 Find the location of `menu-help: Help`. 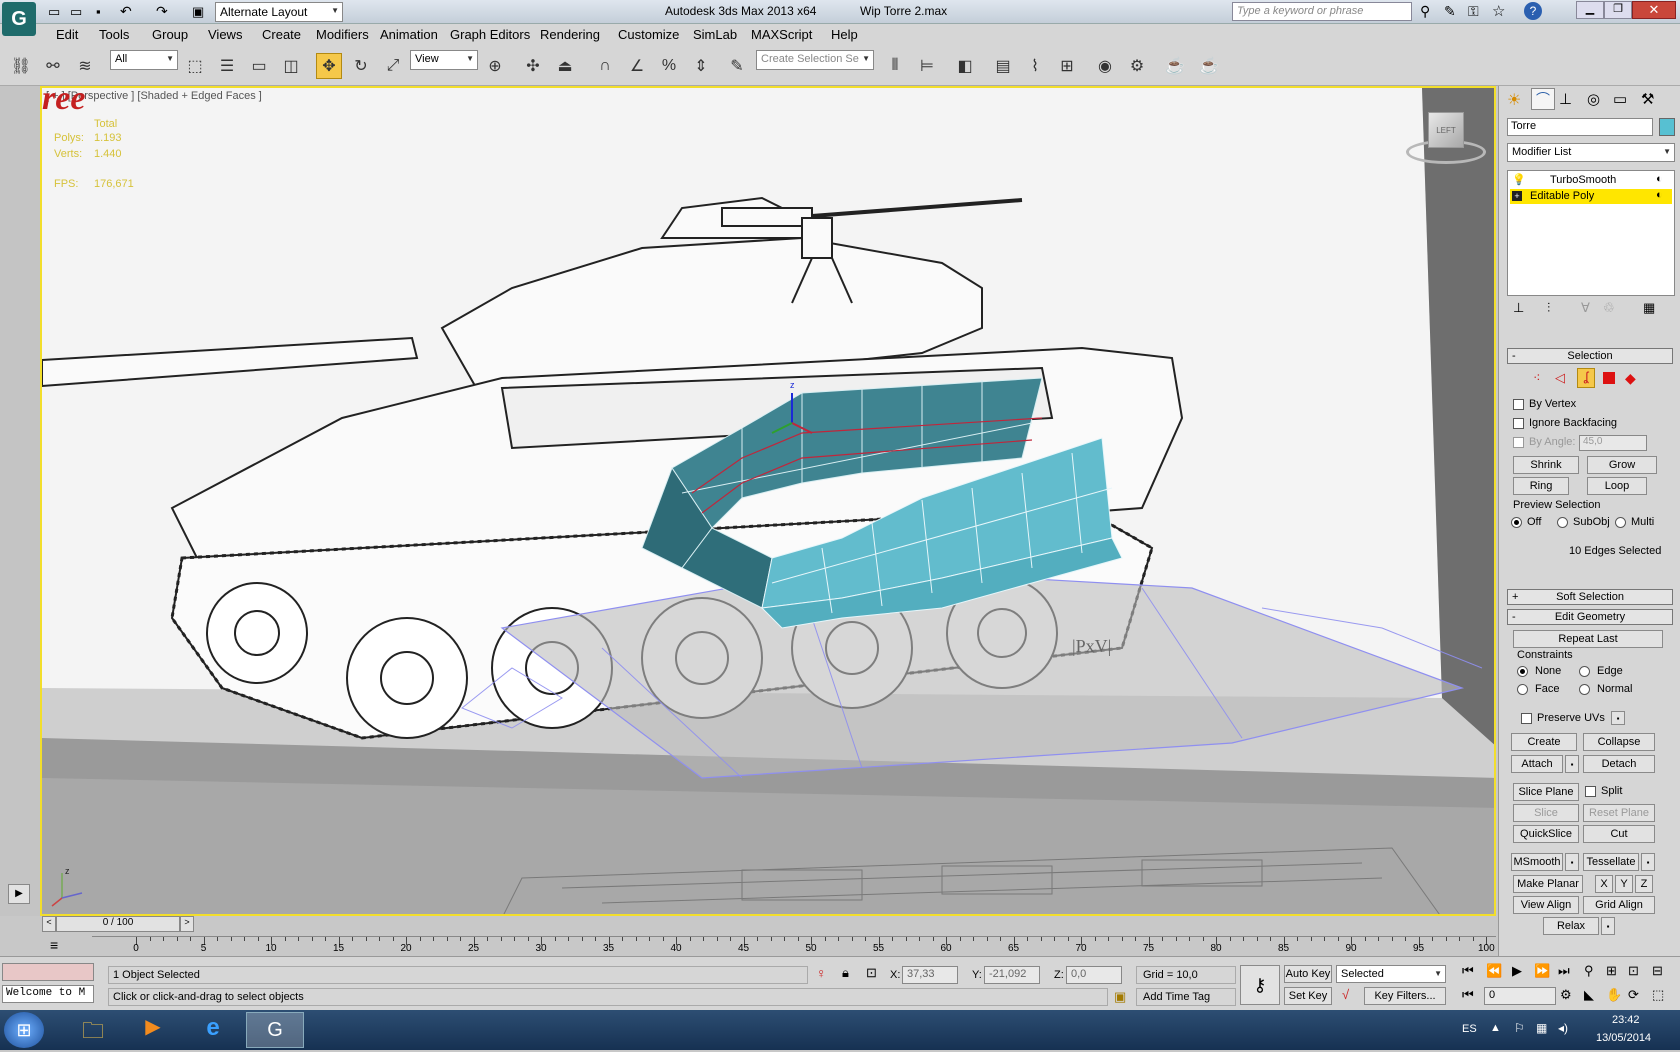

menu-help: Help is located at coordinates (844, 34).